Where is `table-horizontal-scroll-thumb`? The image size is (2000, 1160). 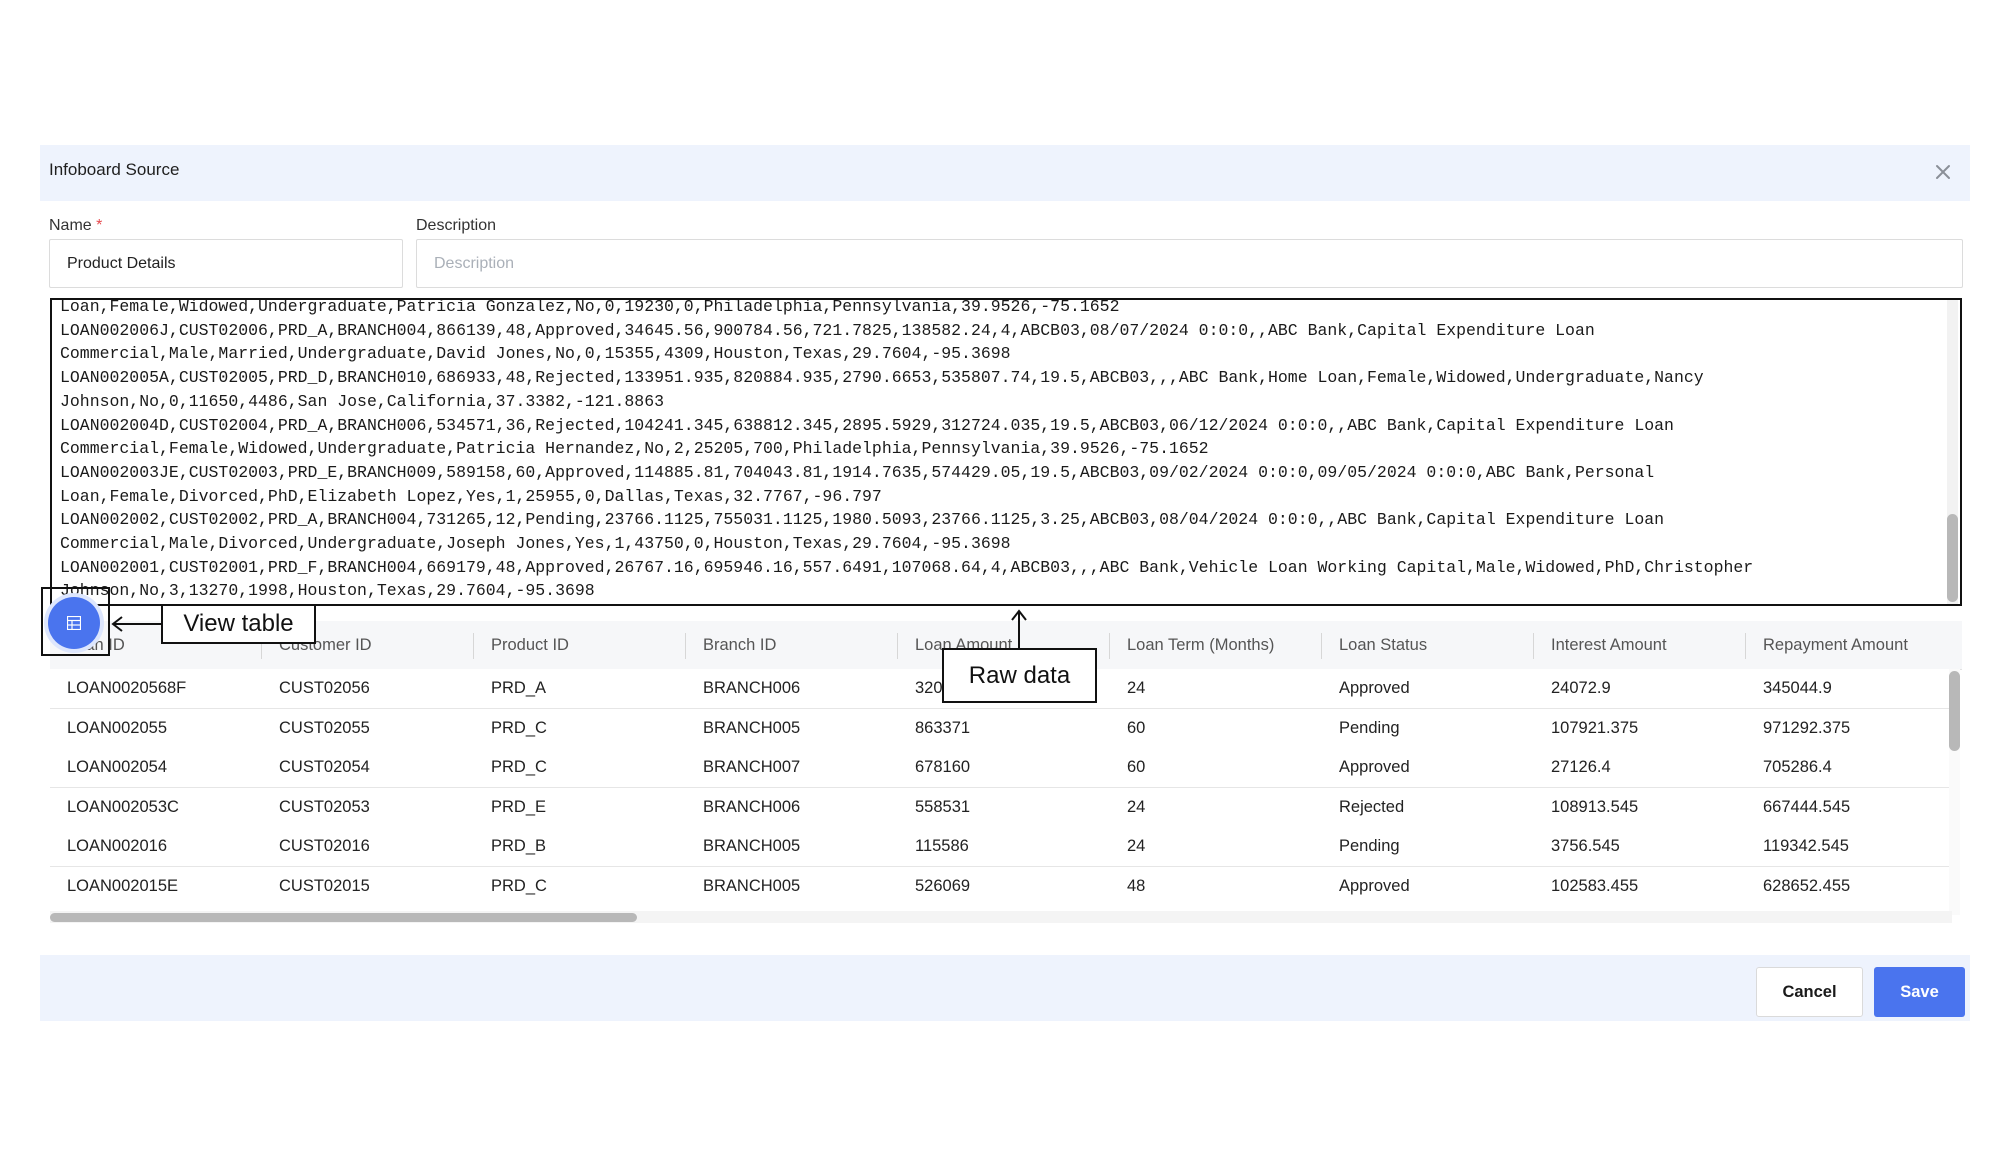 table-horizontal-scroll-thumb is located at coordinates (343, 917).